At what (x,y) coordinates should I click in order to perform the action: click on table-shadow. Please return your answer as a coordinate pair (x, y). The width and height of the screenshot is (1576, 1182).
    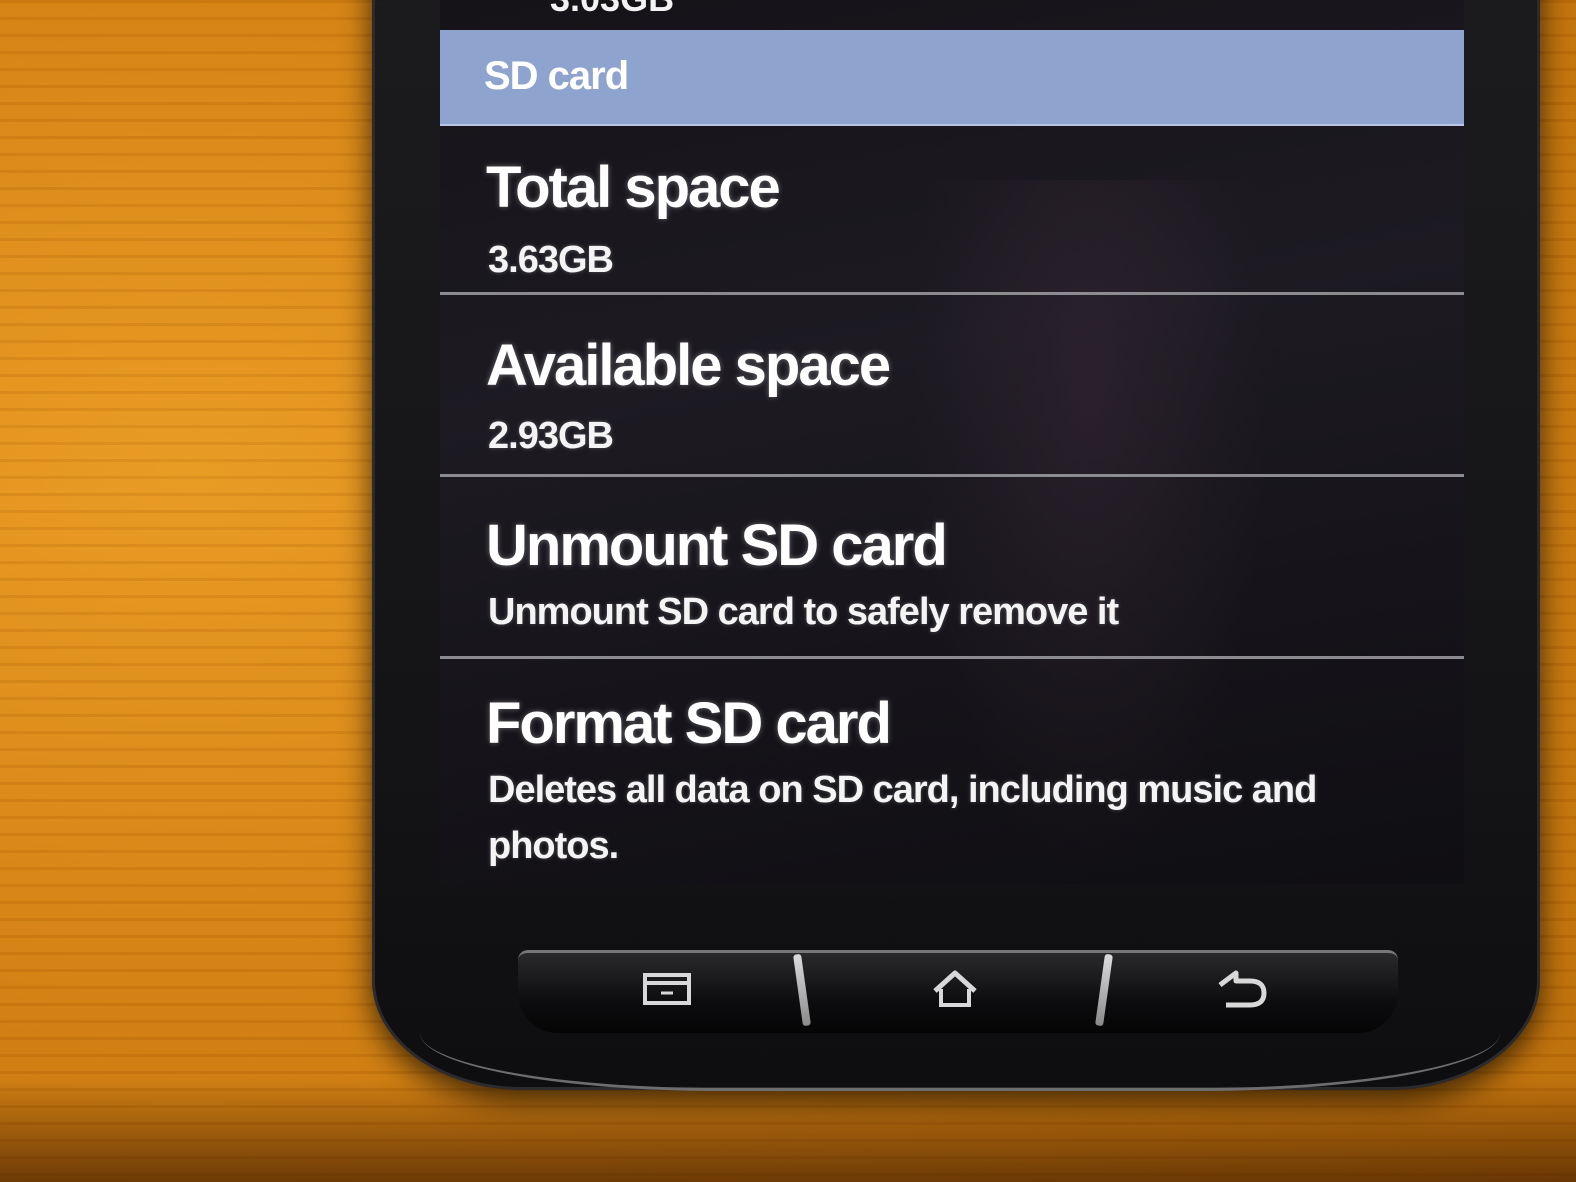
    Looking at the image, I should click on (788, 1131).